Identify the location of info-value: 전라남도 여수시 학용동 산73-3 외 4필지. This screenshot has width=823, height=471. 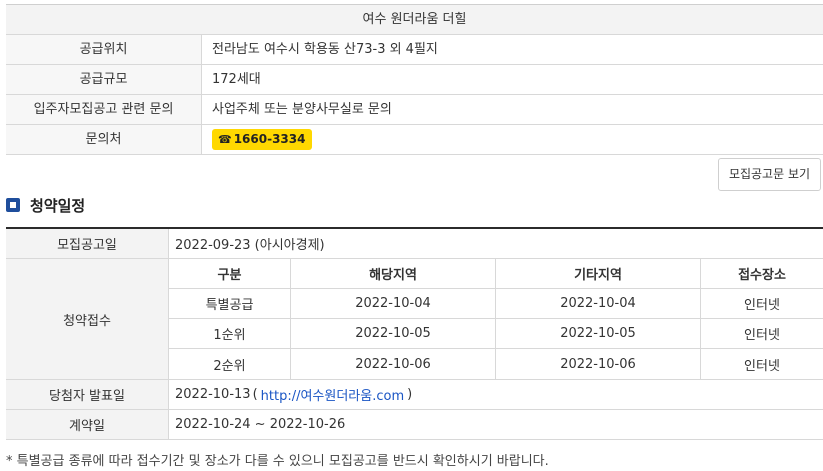
(325, 49).